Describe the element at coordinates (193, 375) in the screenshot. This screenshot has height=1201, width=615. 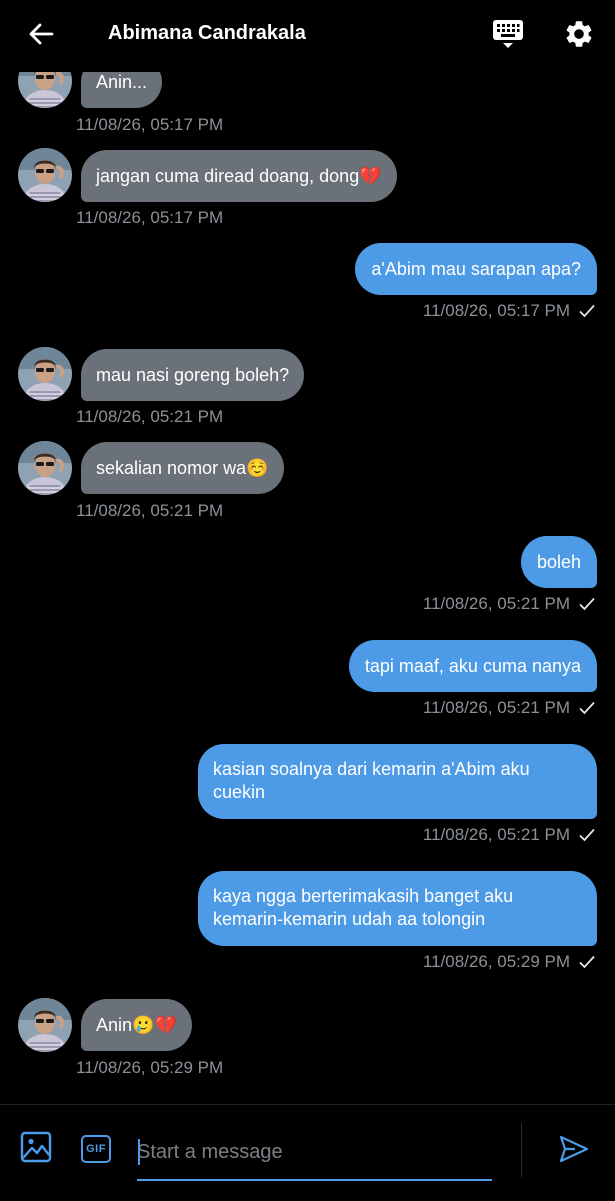
I see `message-bubble-incoming: mau nasi goreng boleh?` at that location.